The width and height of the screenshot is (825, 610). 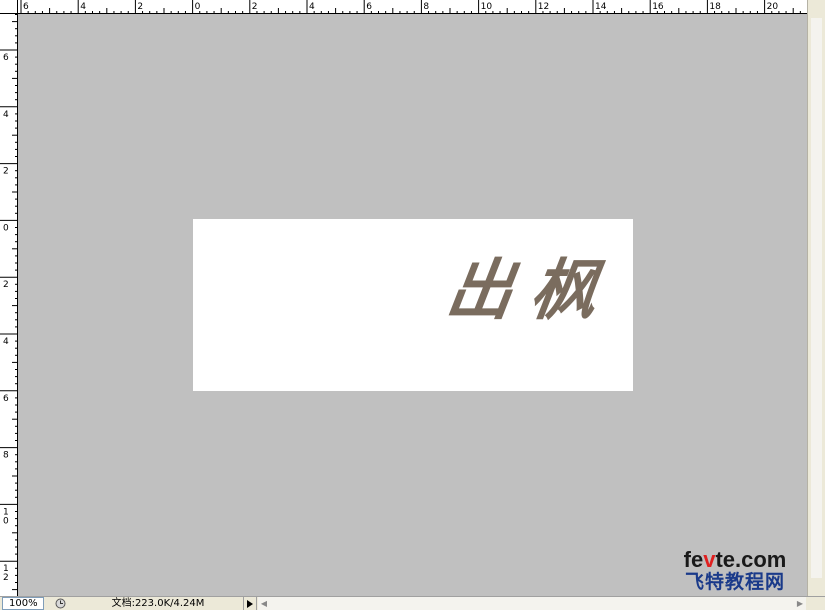 What do you see at coordinates (531, 290) in the screenshot?
I see `calligraphy-text: 出枫` at bounding box center [531, 290].